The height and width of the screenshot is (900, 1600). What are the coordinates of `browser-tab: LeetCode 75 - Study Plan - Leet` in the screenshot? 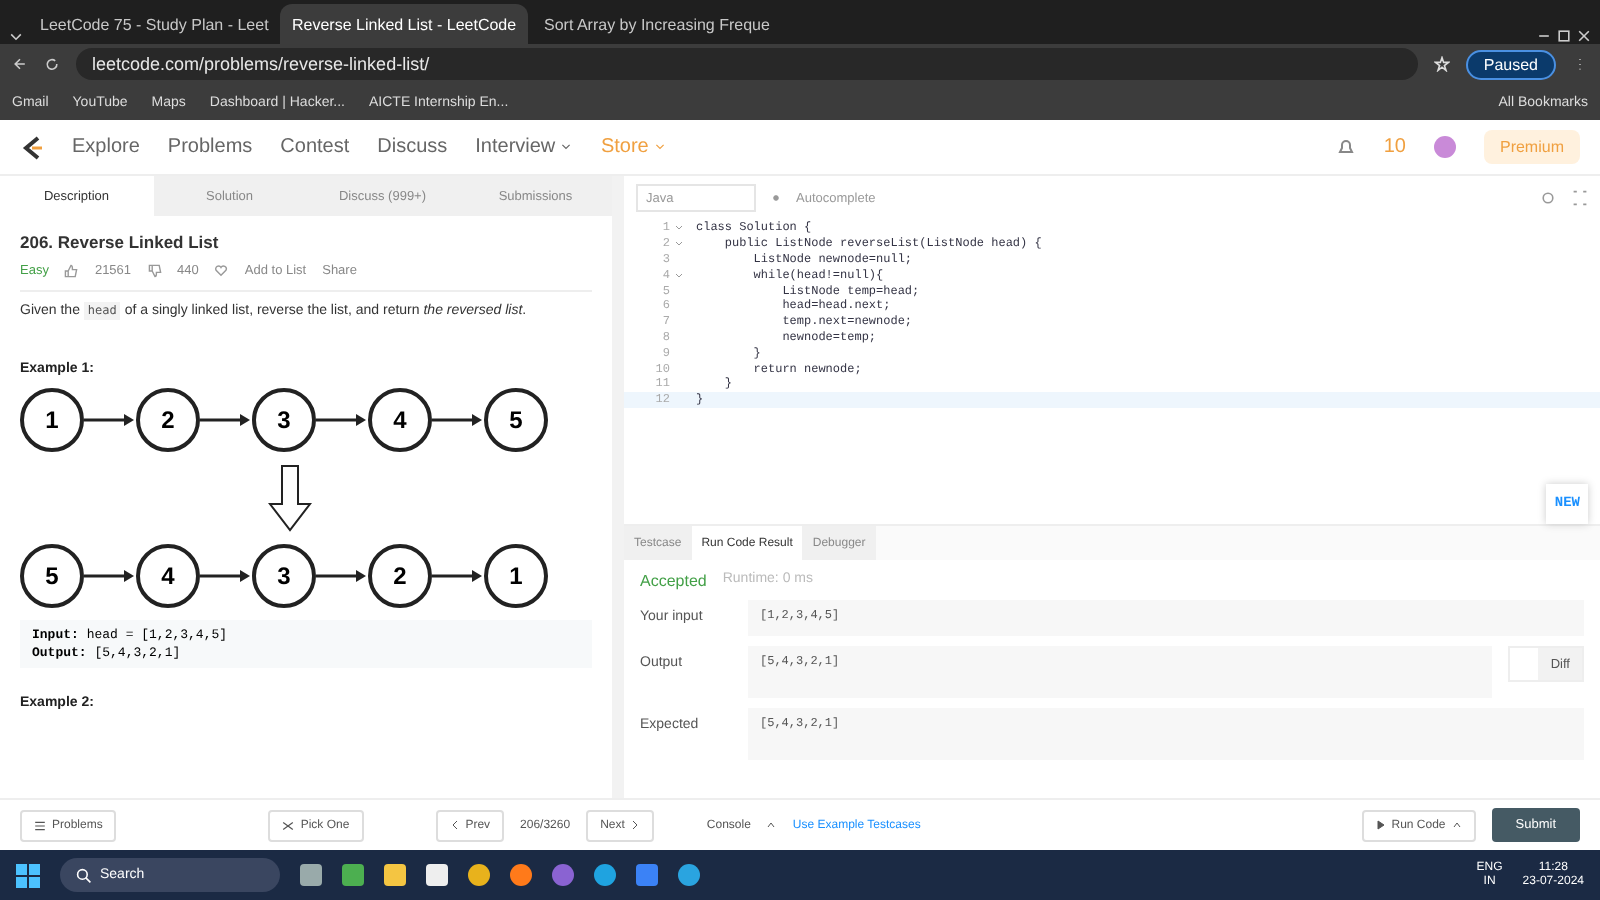 It's located at (152, 24).